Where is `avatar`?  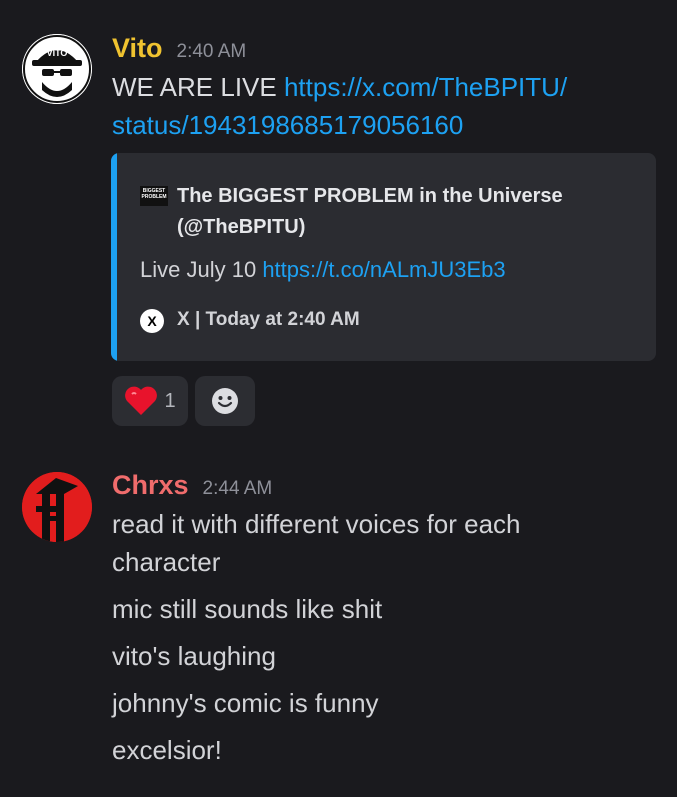 avatar is located at coordinates (57, 507).